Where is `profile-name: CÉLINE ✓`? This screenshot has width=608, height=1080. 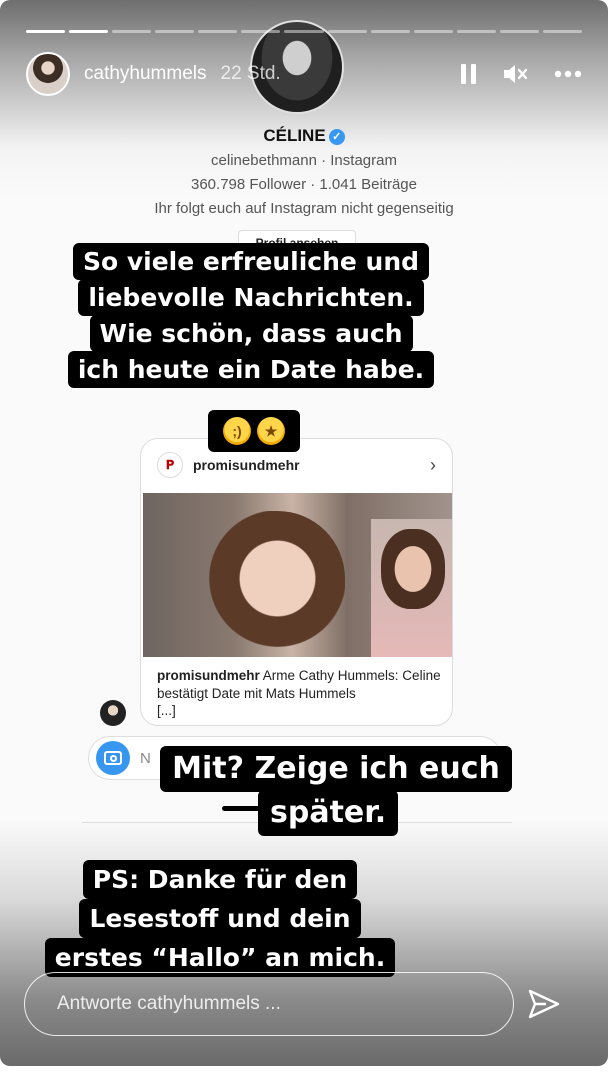 profile-name: CÉLINE ✓ is located at coordinates (304, 136).